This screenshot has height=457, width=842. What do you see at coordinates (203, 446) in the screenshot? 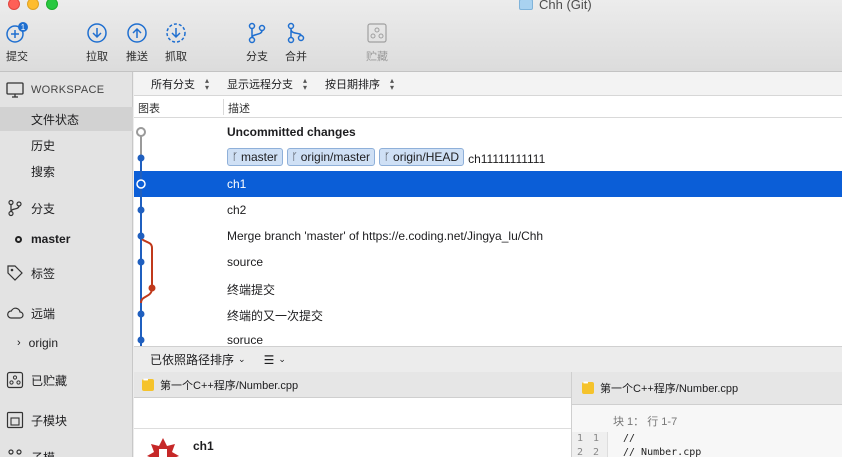
I see `commit-author: ch1` at bounding box center [203, 446].